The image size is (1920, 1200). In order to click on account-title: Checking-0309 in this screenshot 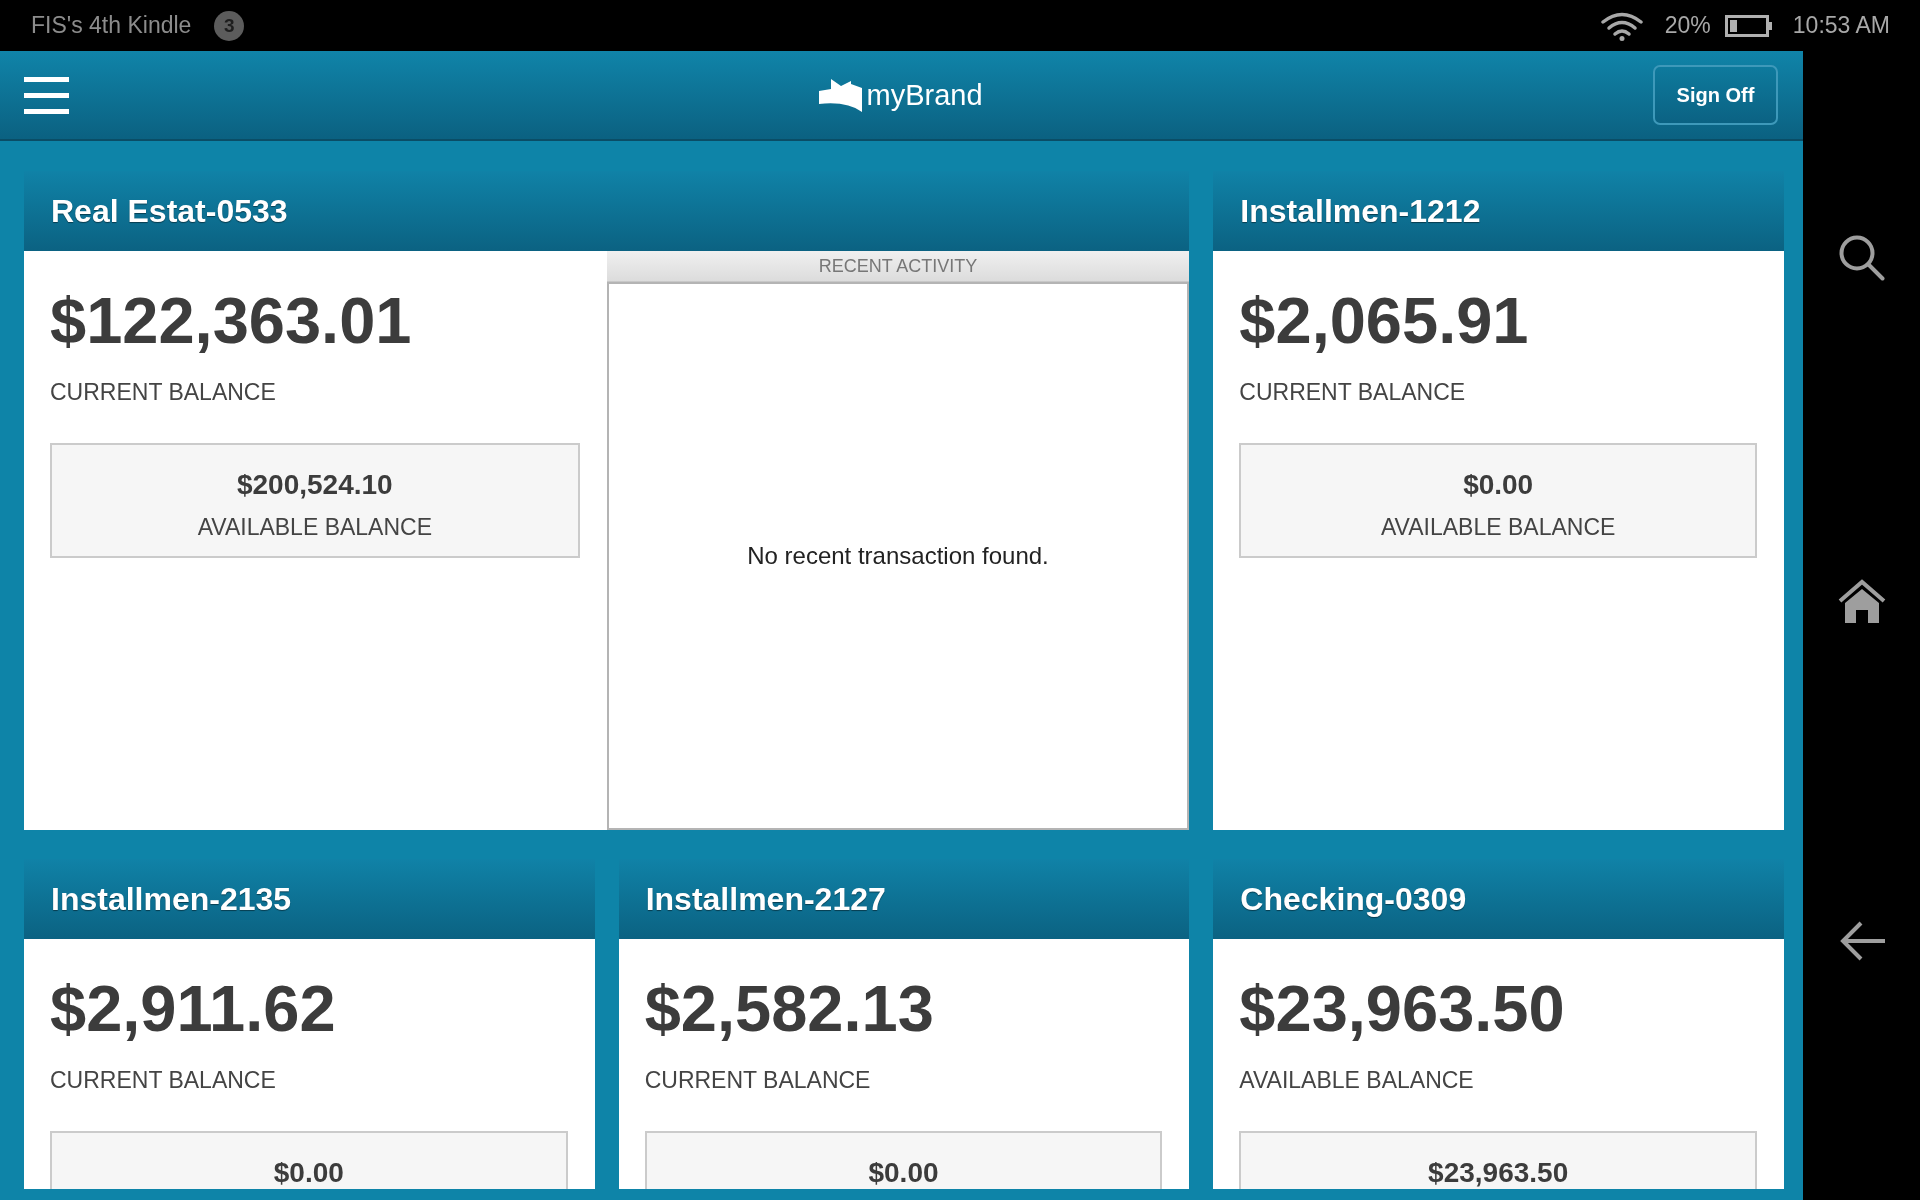, I will do `click(1353, 899)`.